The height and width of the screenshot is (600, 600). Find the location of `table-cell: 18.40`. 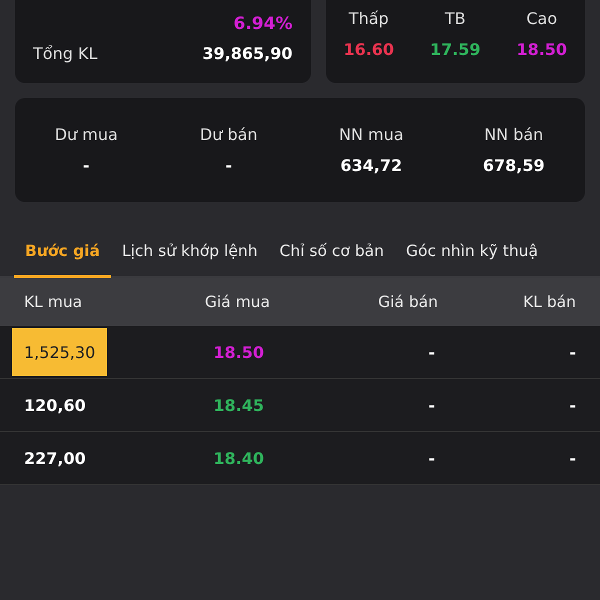

table-cell: 18.40 is located at coordinates (238, 458).